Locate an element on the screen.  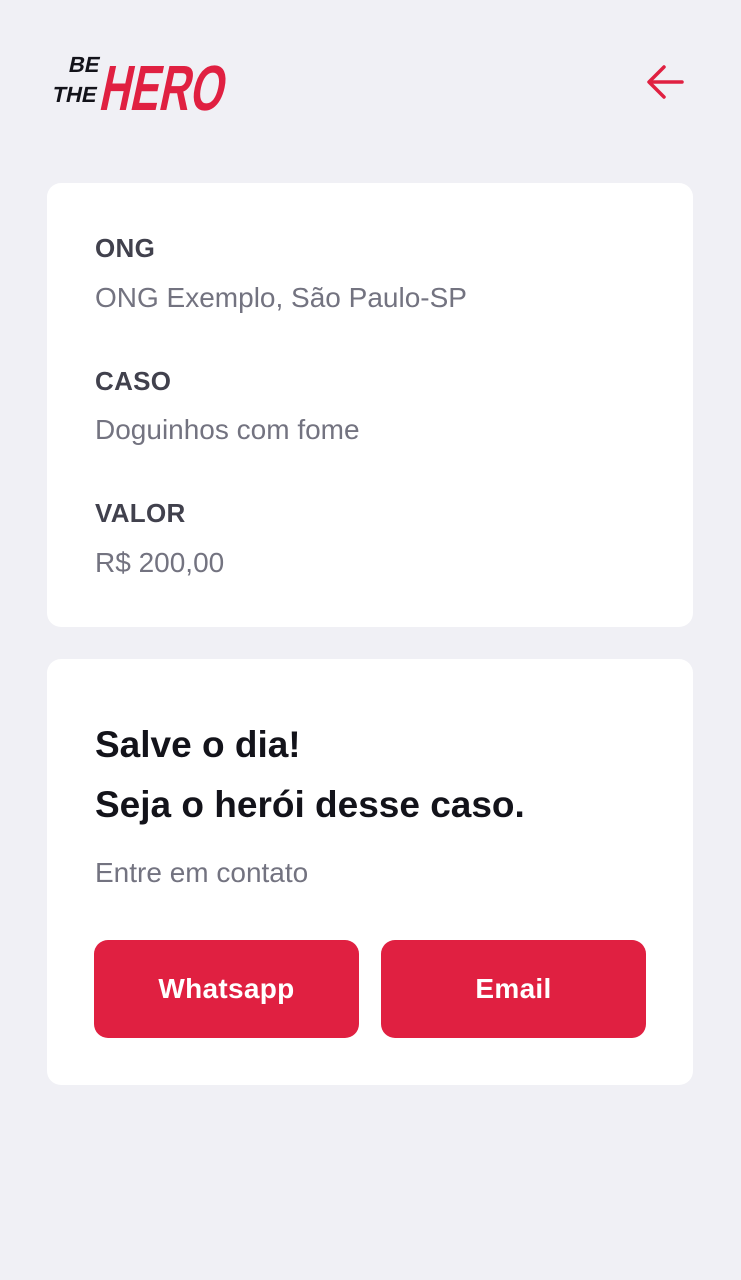
value-label: VALOR is located at coordinates (140, 513).